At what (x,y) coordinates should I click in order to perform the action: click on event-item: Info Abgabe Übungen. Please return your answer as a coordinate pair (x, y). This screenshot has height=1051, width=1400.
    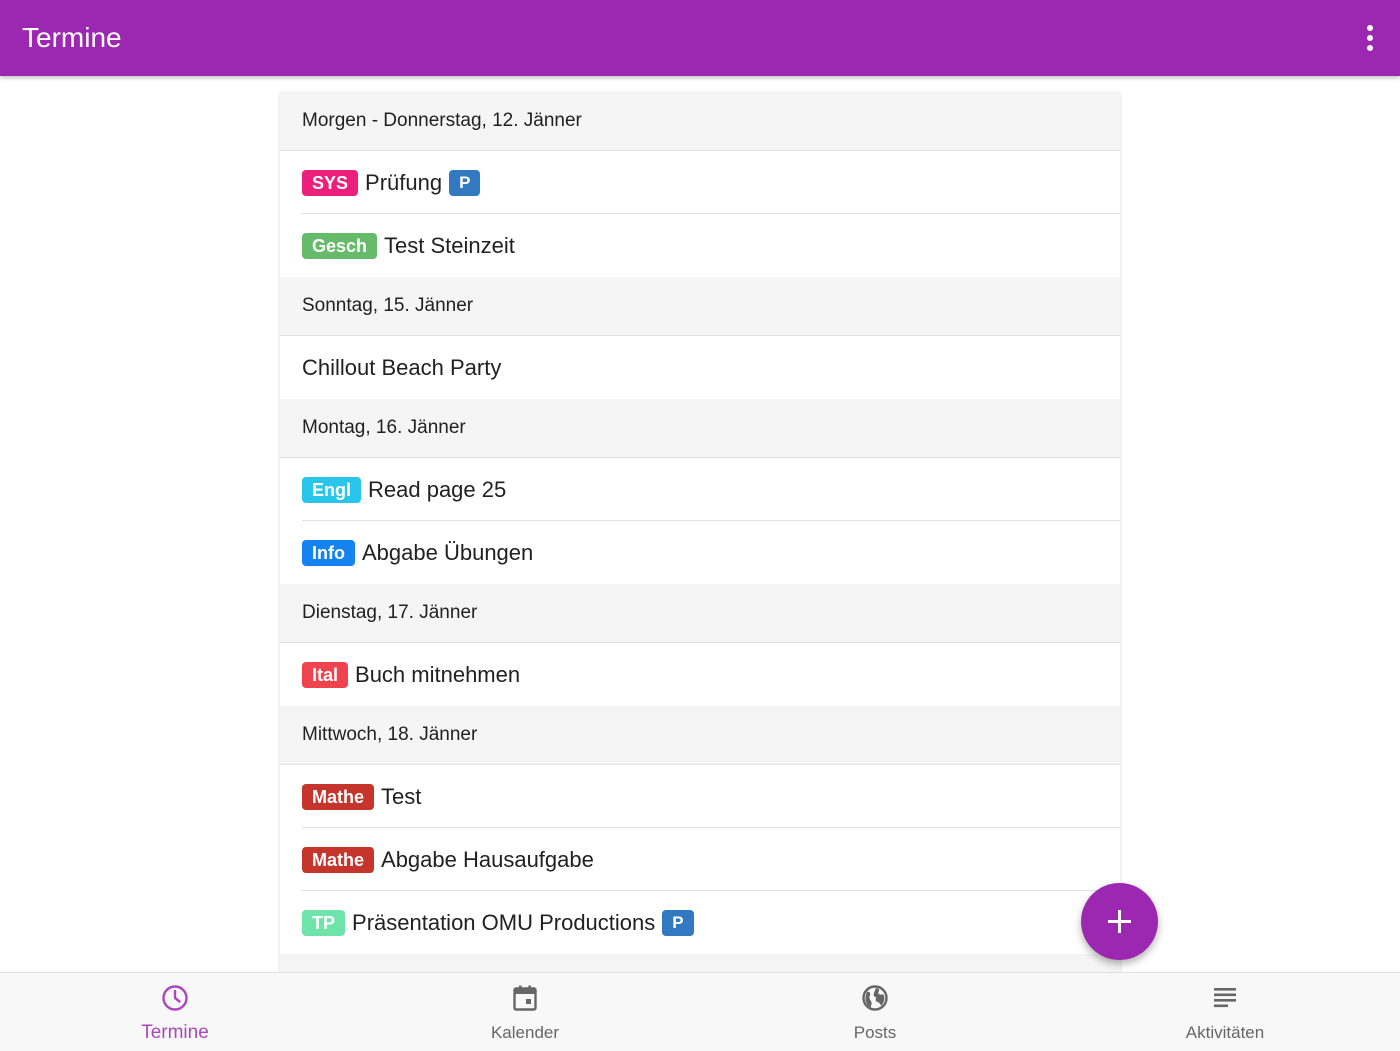
    Looking at the image, I should click on (700, 552).